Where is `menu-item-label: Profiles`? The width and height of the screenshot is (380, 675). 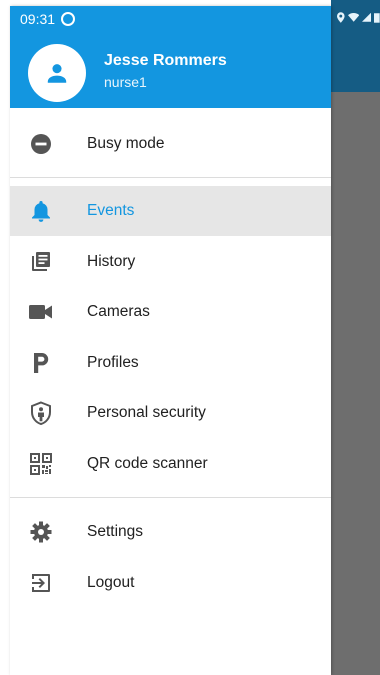 menu-item-label: Profiles is located at coordinates (113, 362).